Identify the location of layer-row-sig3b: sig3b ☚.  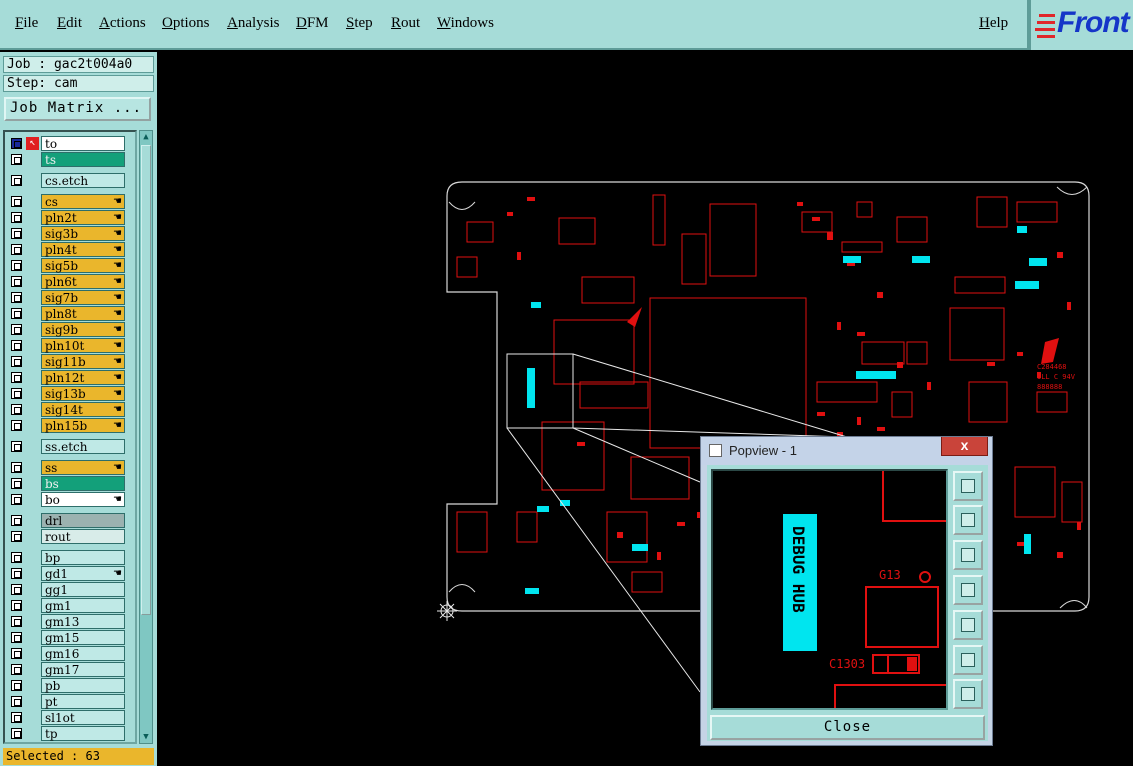
(70, 233).